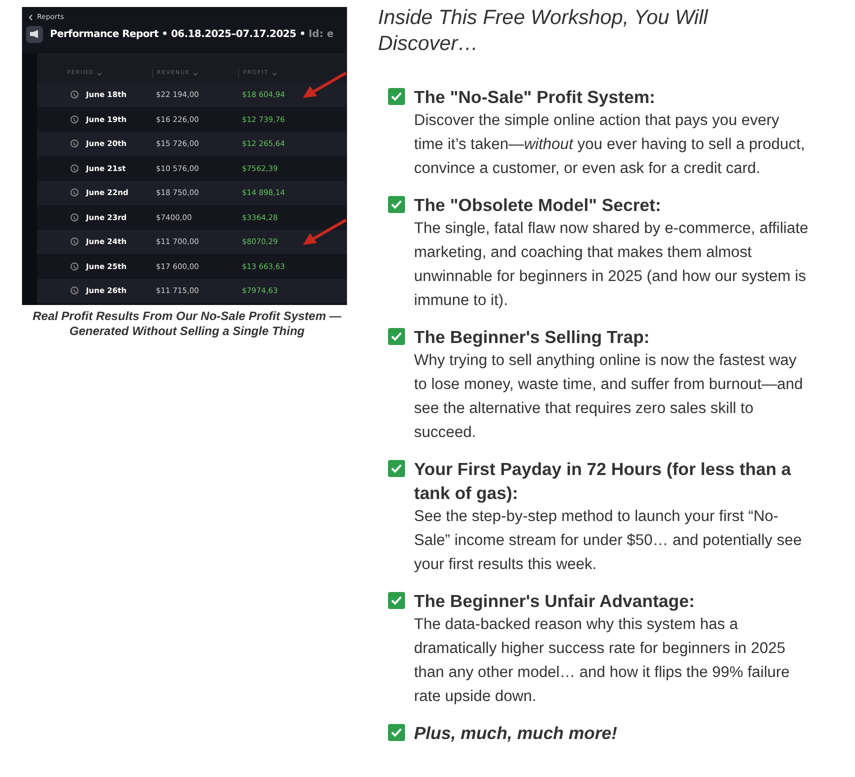  Describe the element at coordinates (321, 35) in the screenshot. I see `report-id: Id: e` at that location.